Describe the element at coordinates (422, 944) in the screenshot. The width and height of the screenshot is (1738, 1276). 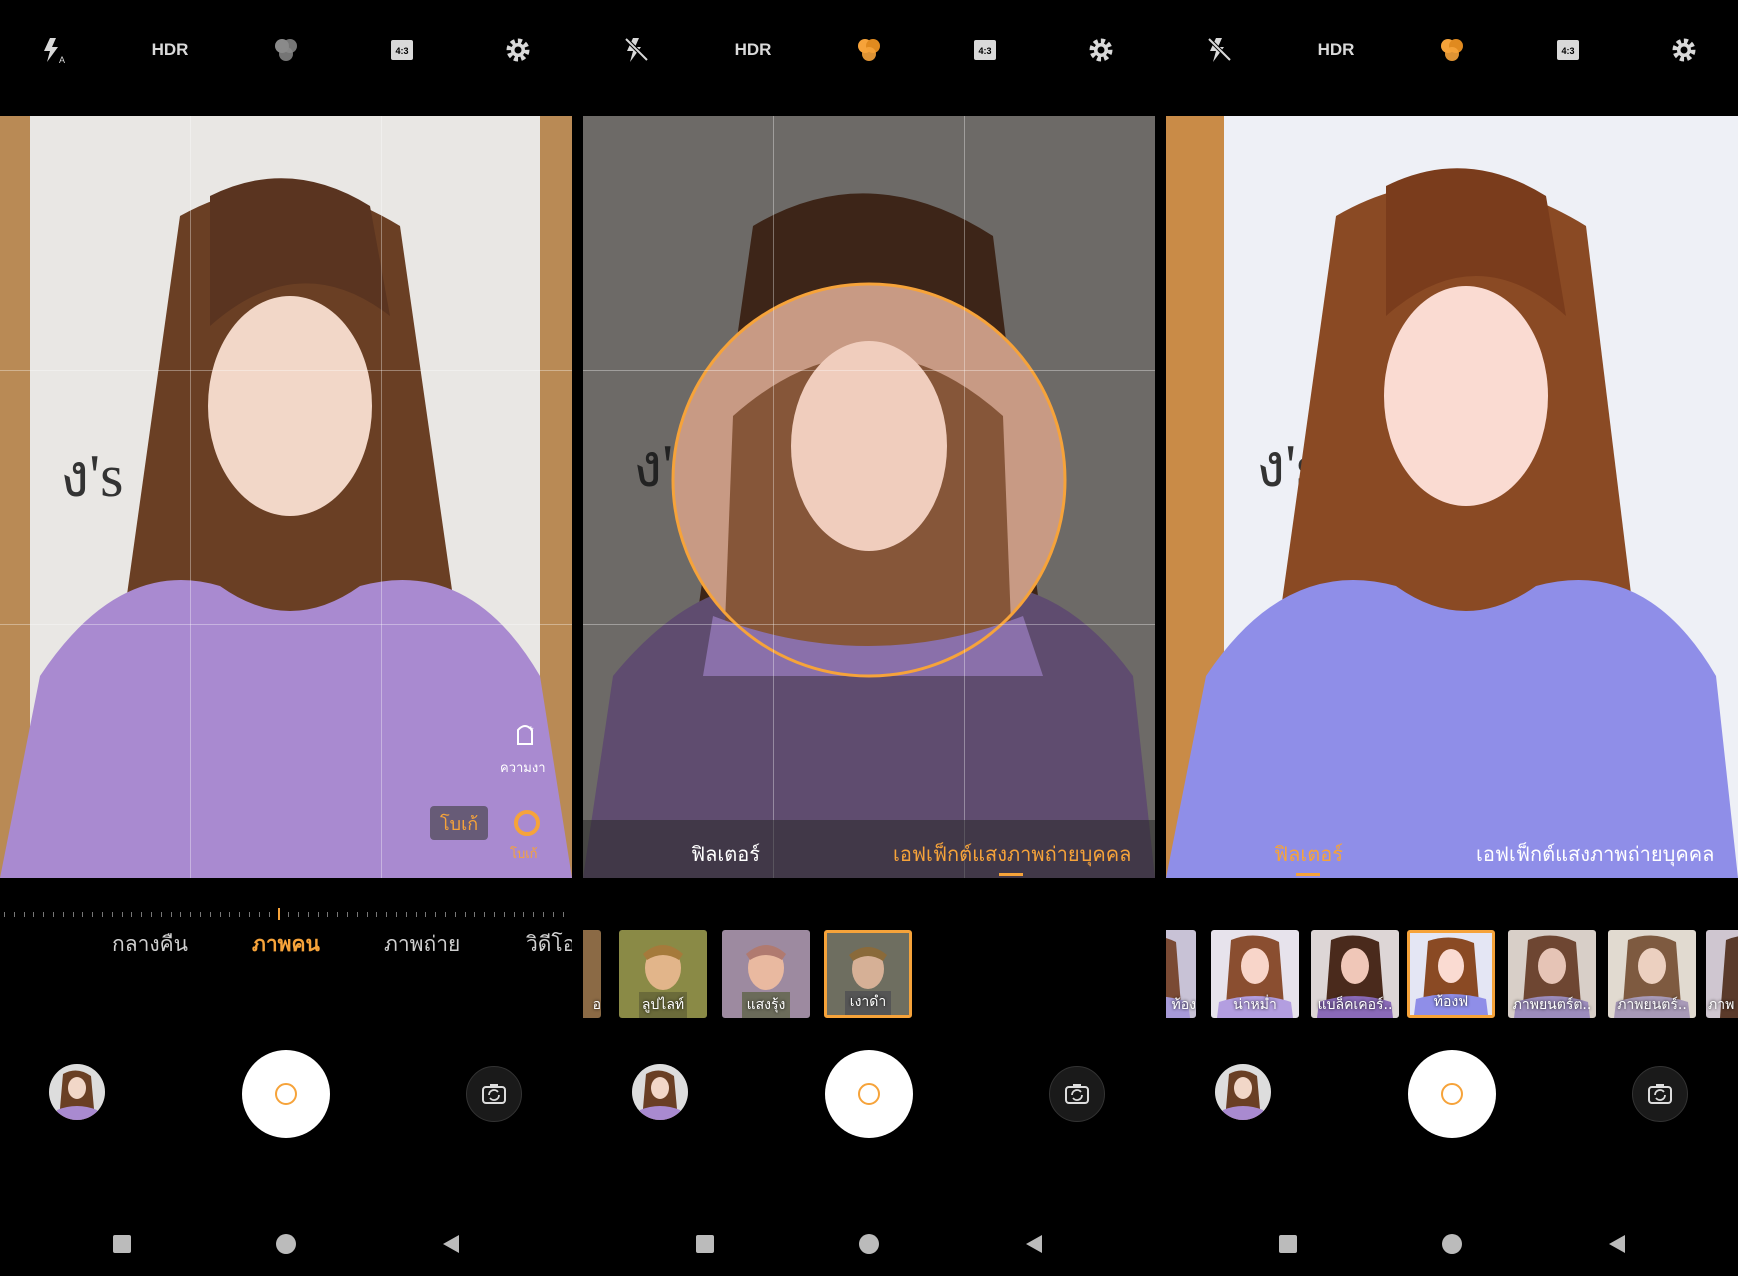
I see `mode-photo: ภาพถ่าย` at that location.